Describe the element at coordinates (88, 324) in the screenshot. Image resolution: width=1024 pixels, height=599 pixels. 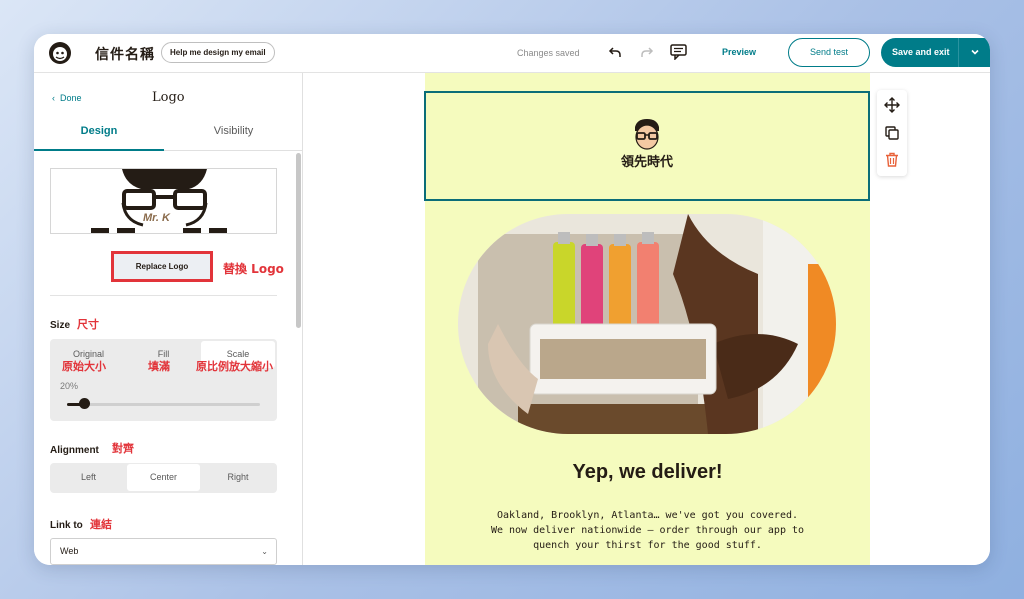
I see `size-annotation: 尺寸` at that location.